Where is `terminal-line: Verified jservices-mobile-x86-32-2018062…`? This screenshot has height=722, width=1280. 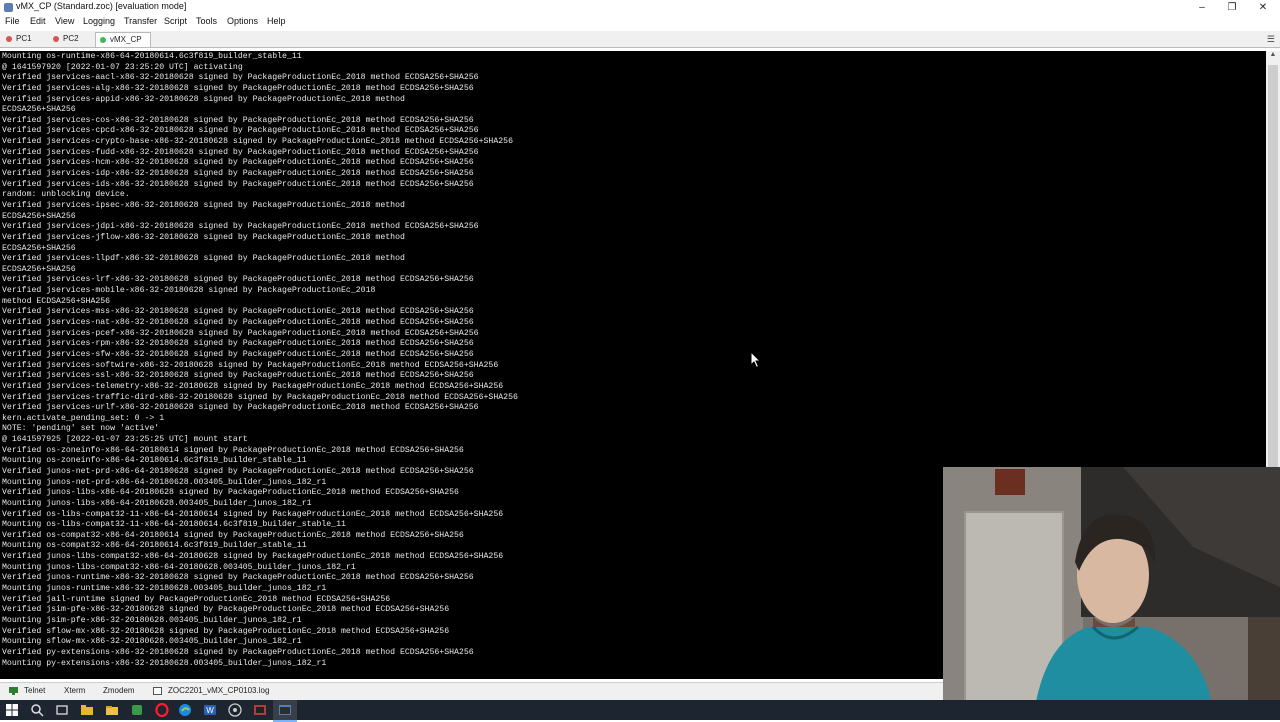 terminal-line: Verified jservices-mobile-x86-32-2018062… is located at coordinates (189, 291).